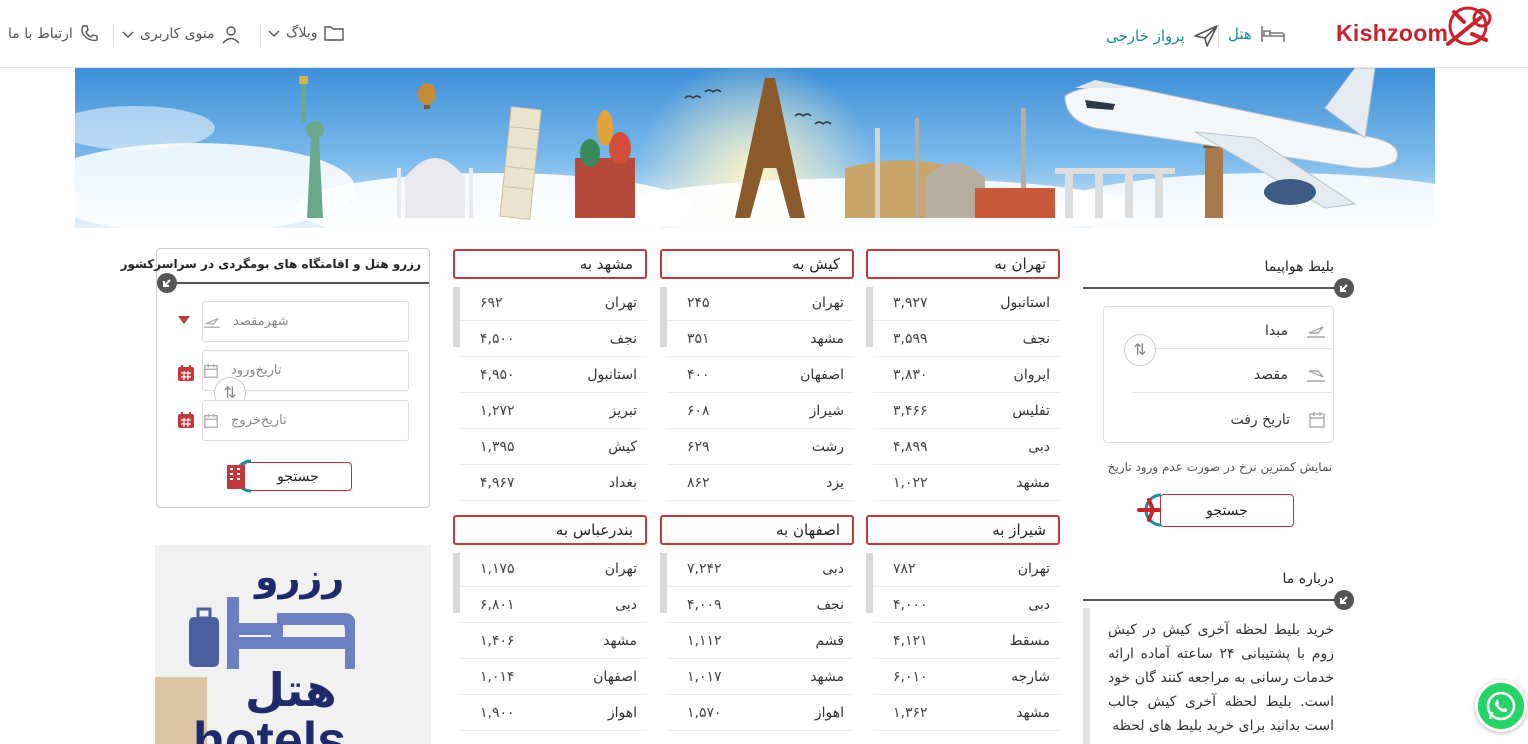  Describe the element at coordinates (963, 530) in the screenshot. I see `route-heading: شیراز به` at that location.